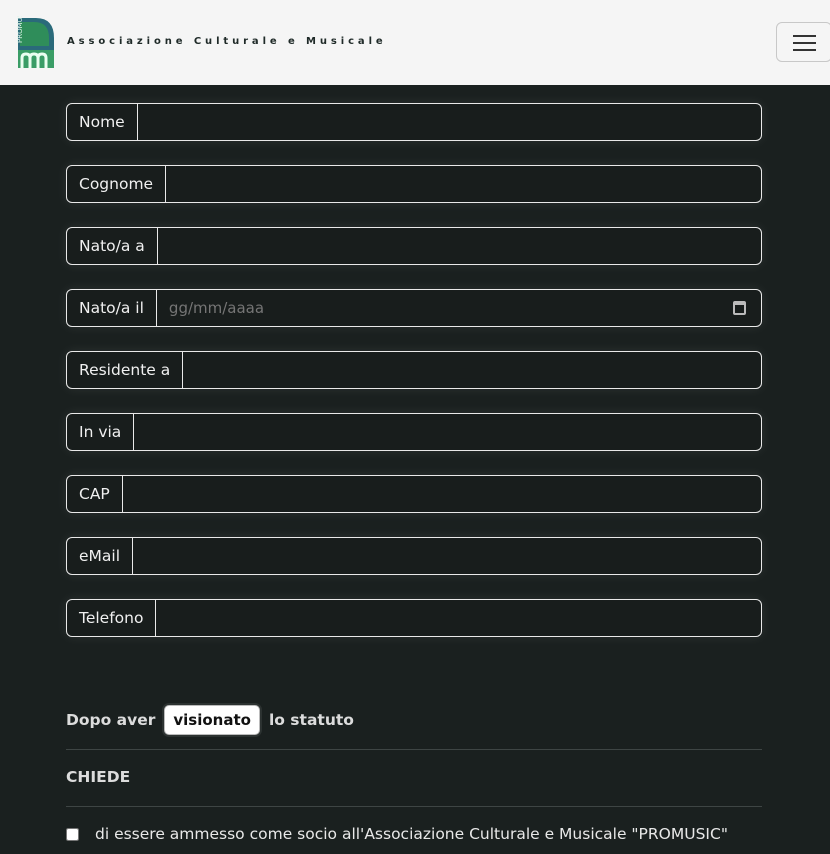 The width and height of the screenshot is (830, 854). I want to click on visionato-button: visionato, so click(212, 720).